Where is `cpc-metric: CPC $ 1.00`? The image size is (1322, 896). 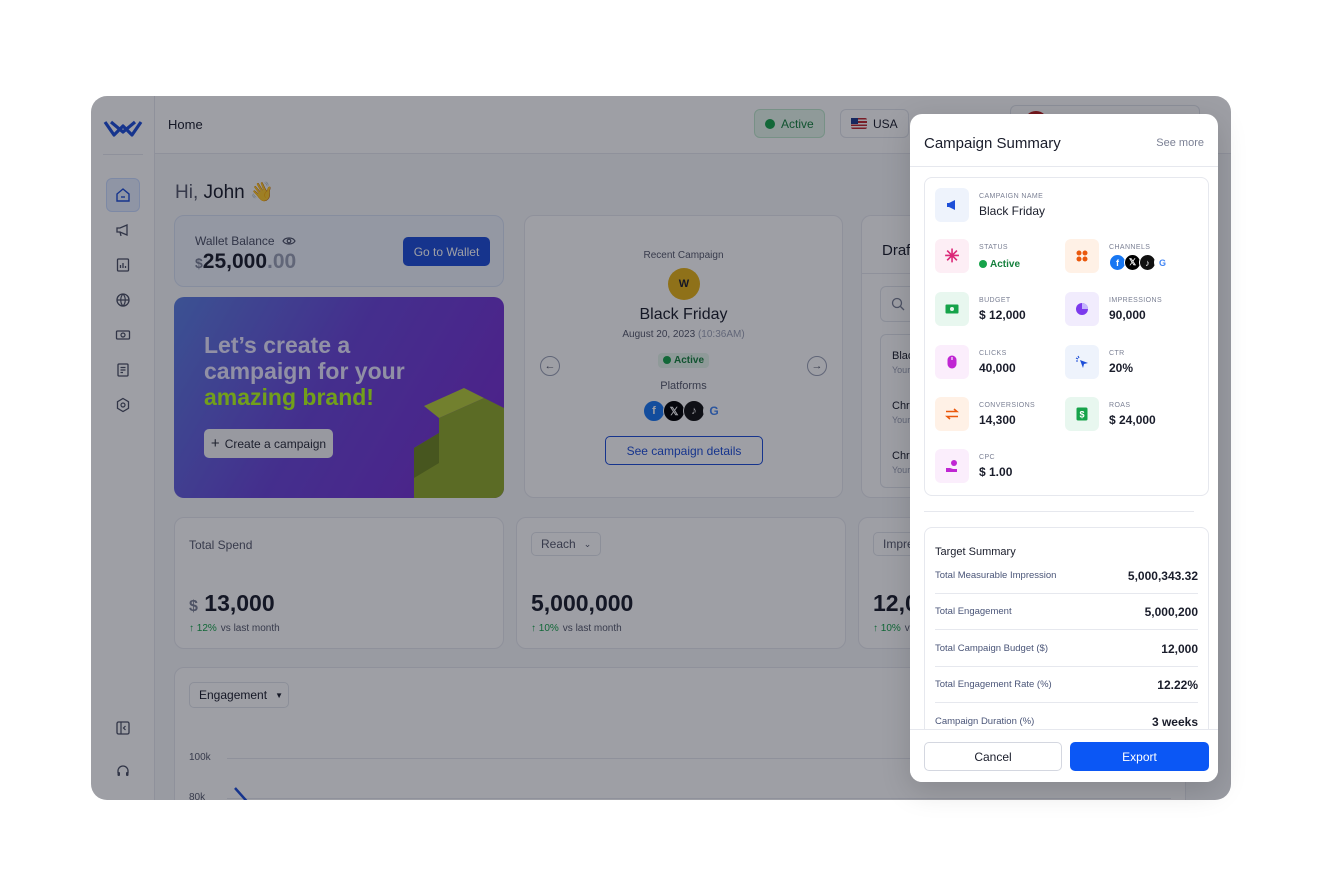 cpc-metric: CPC $ 1.00 is located at coordinates (973, 466).